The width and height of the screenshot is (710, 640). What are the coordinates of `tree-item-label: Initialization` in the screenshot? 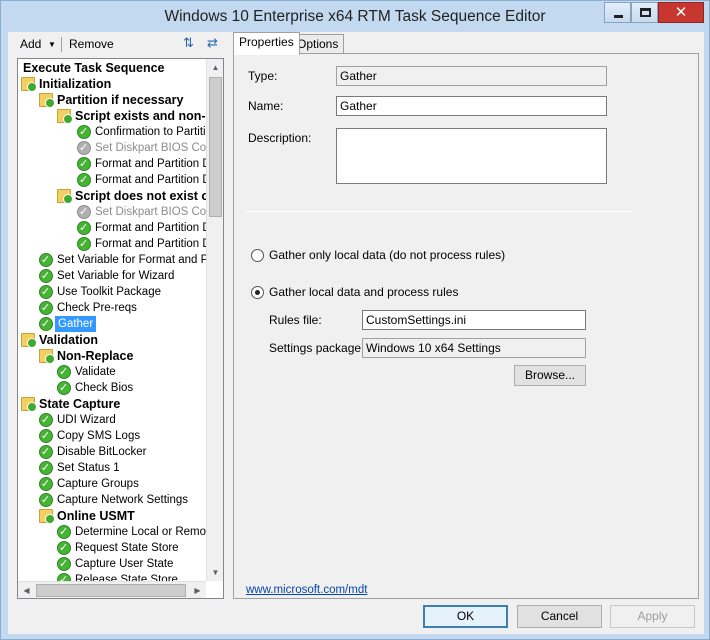 It's located at (75, 84).